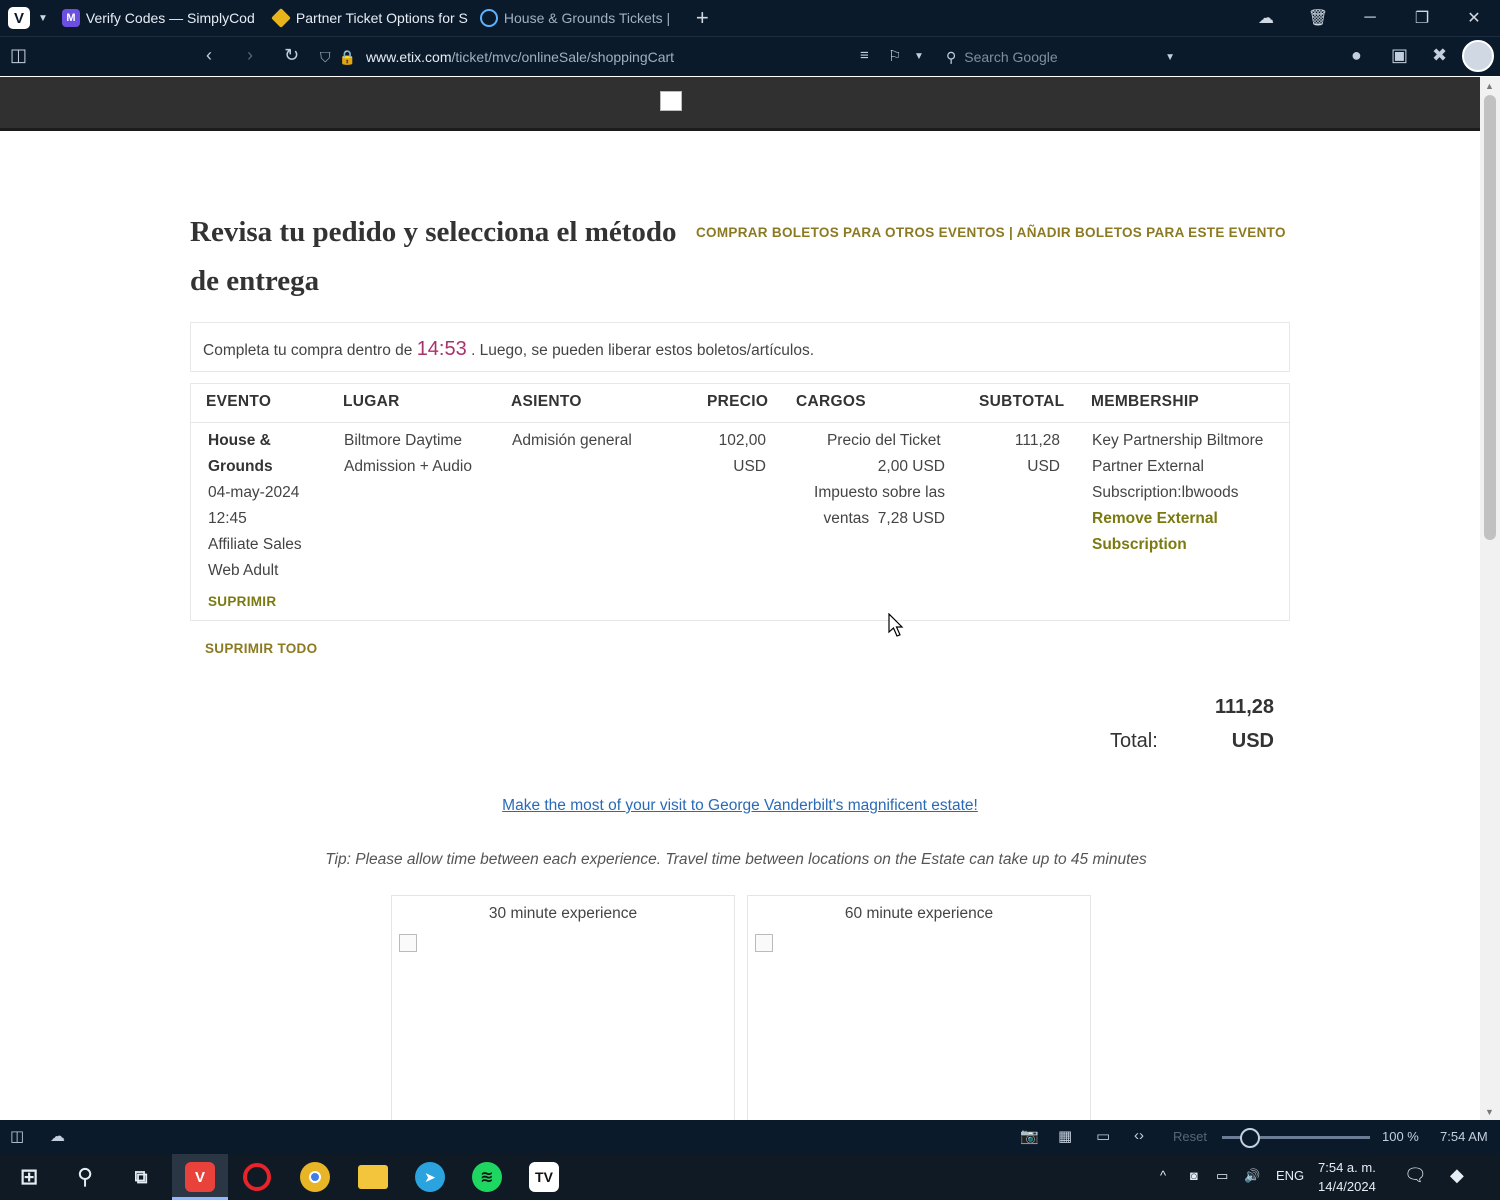  What do you see at coordinates (911, 518) in the screenshot?
I see `fee-tax-value: 7,28 USD` at bounding box center [911, 518].